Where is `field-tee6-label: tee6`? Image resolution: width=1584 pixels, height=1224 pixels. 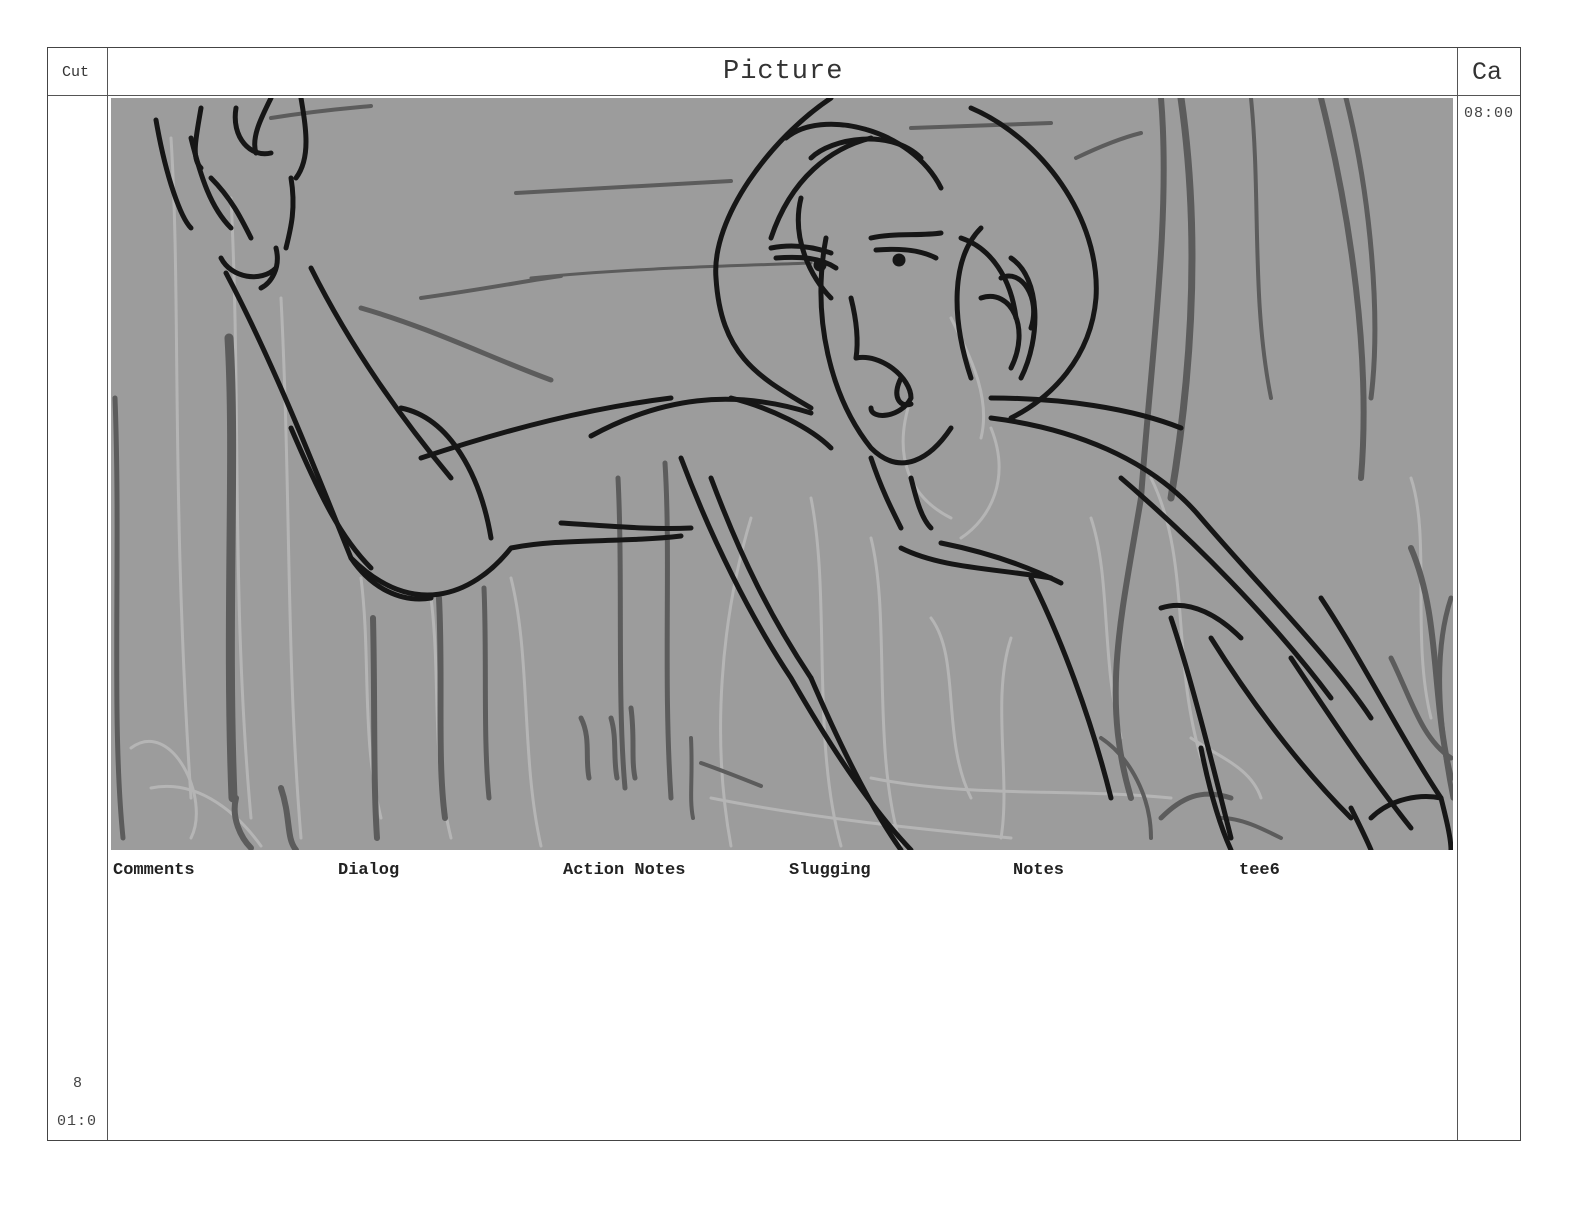 field-tee6-label: tee6 is located at coordinates (1259, 870).